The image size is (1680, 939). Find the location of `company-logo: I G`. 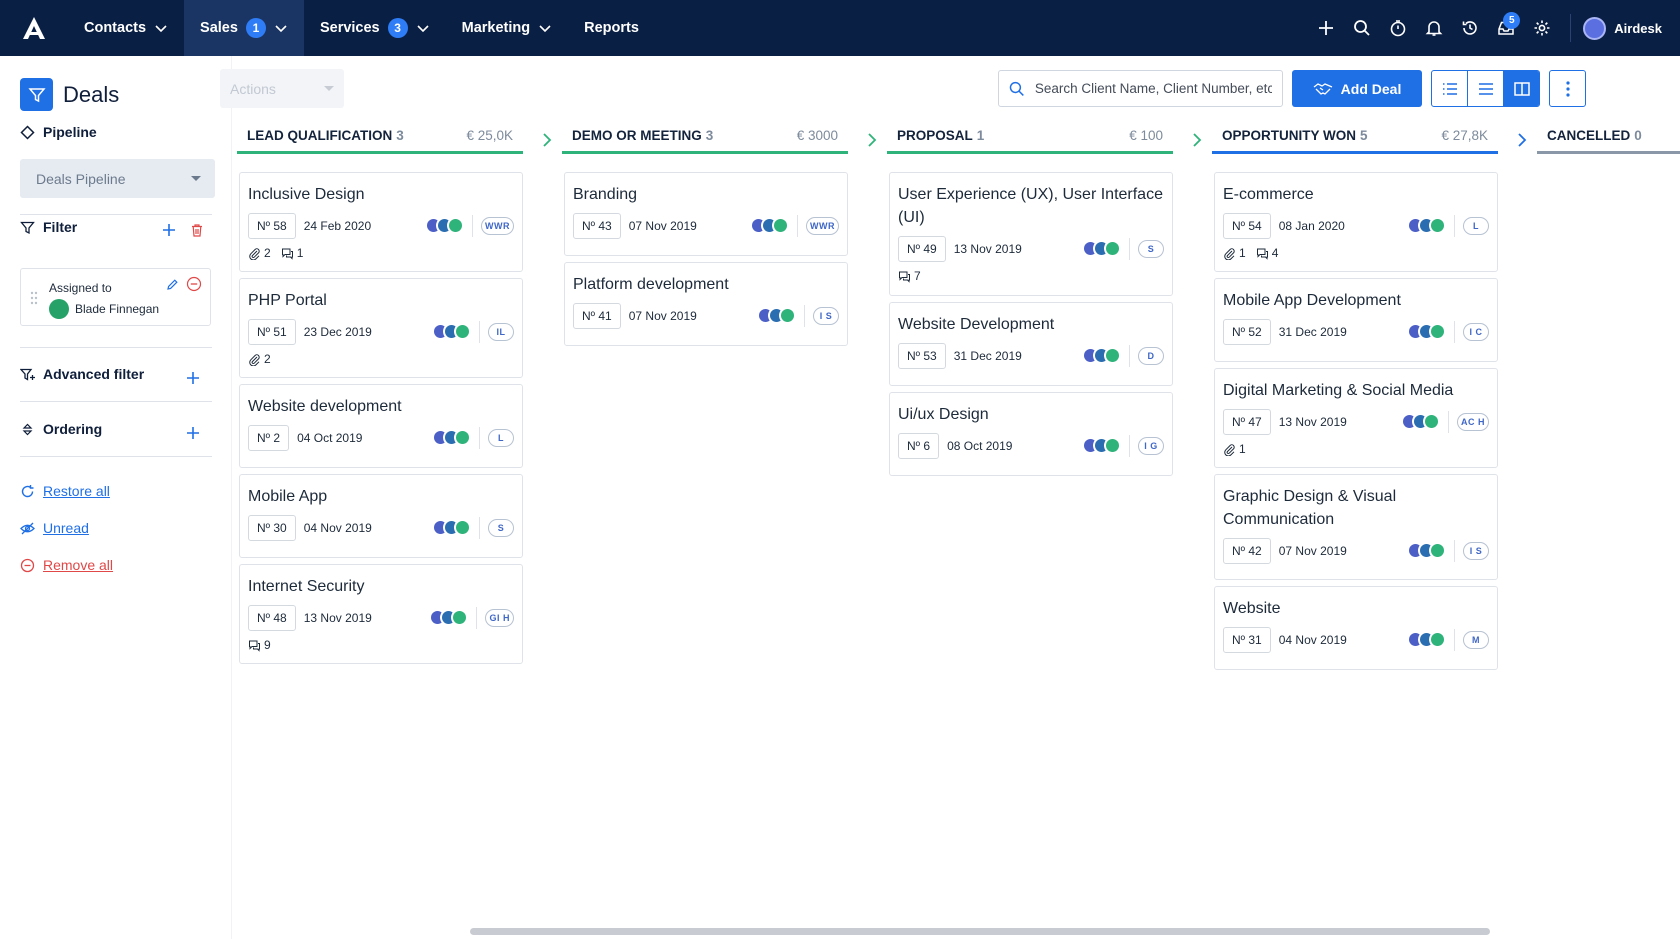

company-logo: I G is located at coordinates (1151, 445).